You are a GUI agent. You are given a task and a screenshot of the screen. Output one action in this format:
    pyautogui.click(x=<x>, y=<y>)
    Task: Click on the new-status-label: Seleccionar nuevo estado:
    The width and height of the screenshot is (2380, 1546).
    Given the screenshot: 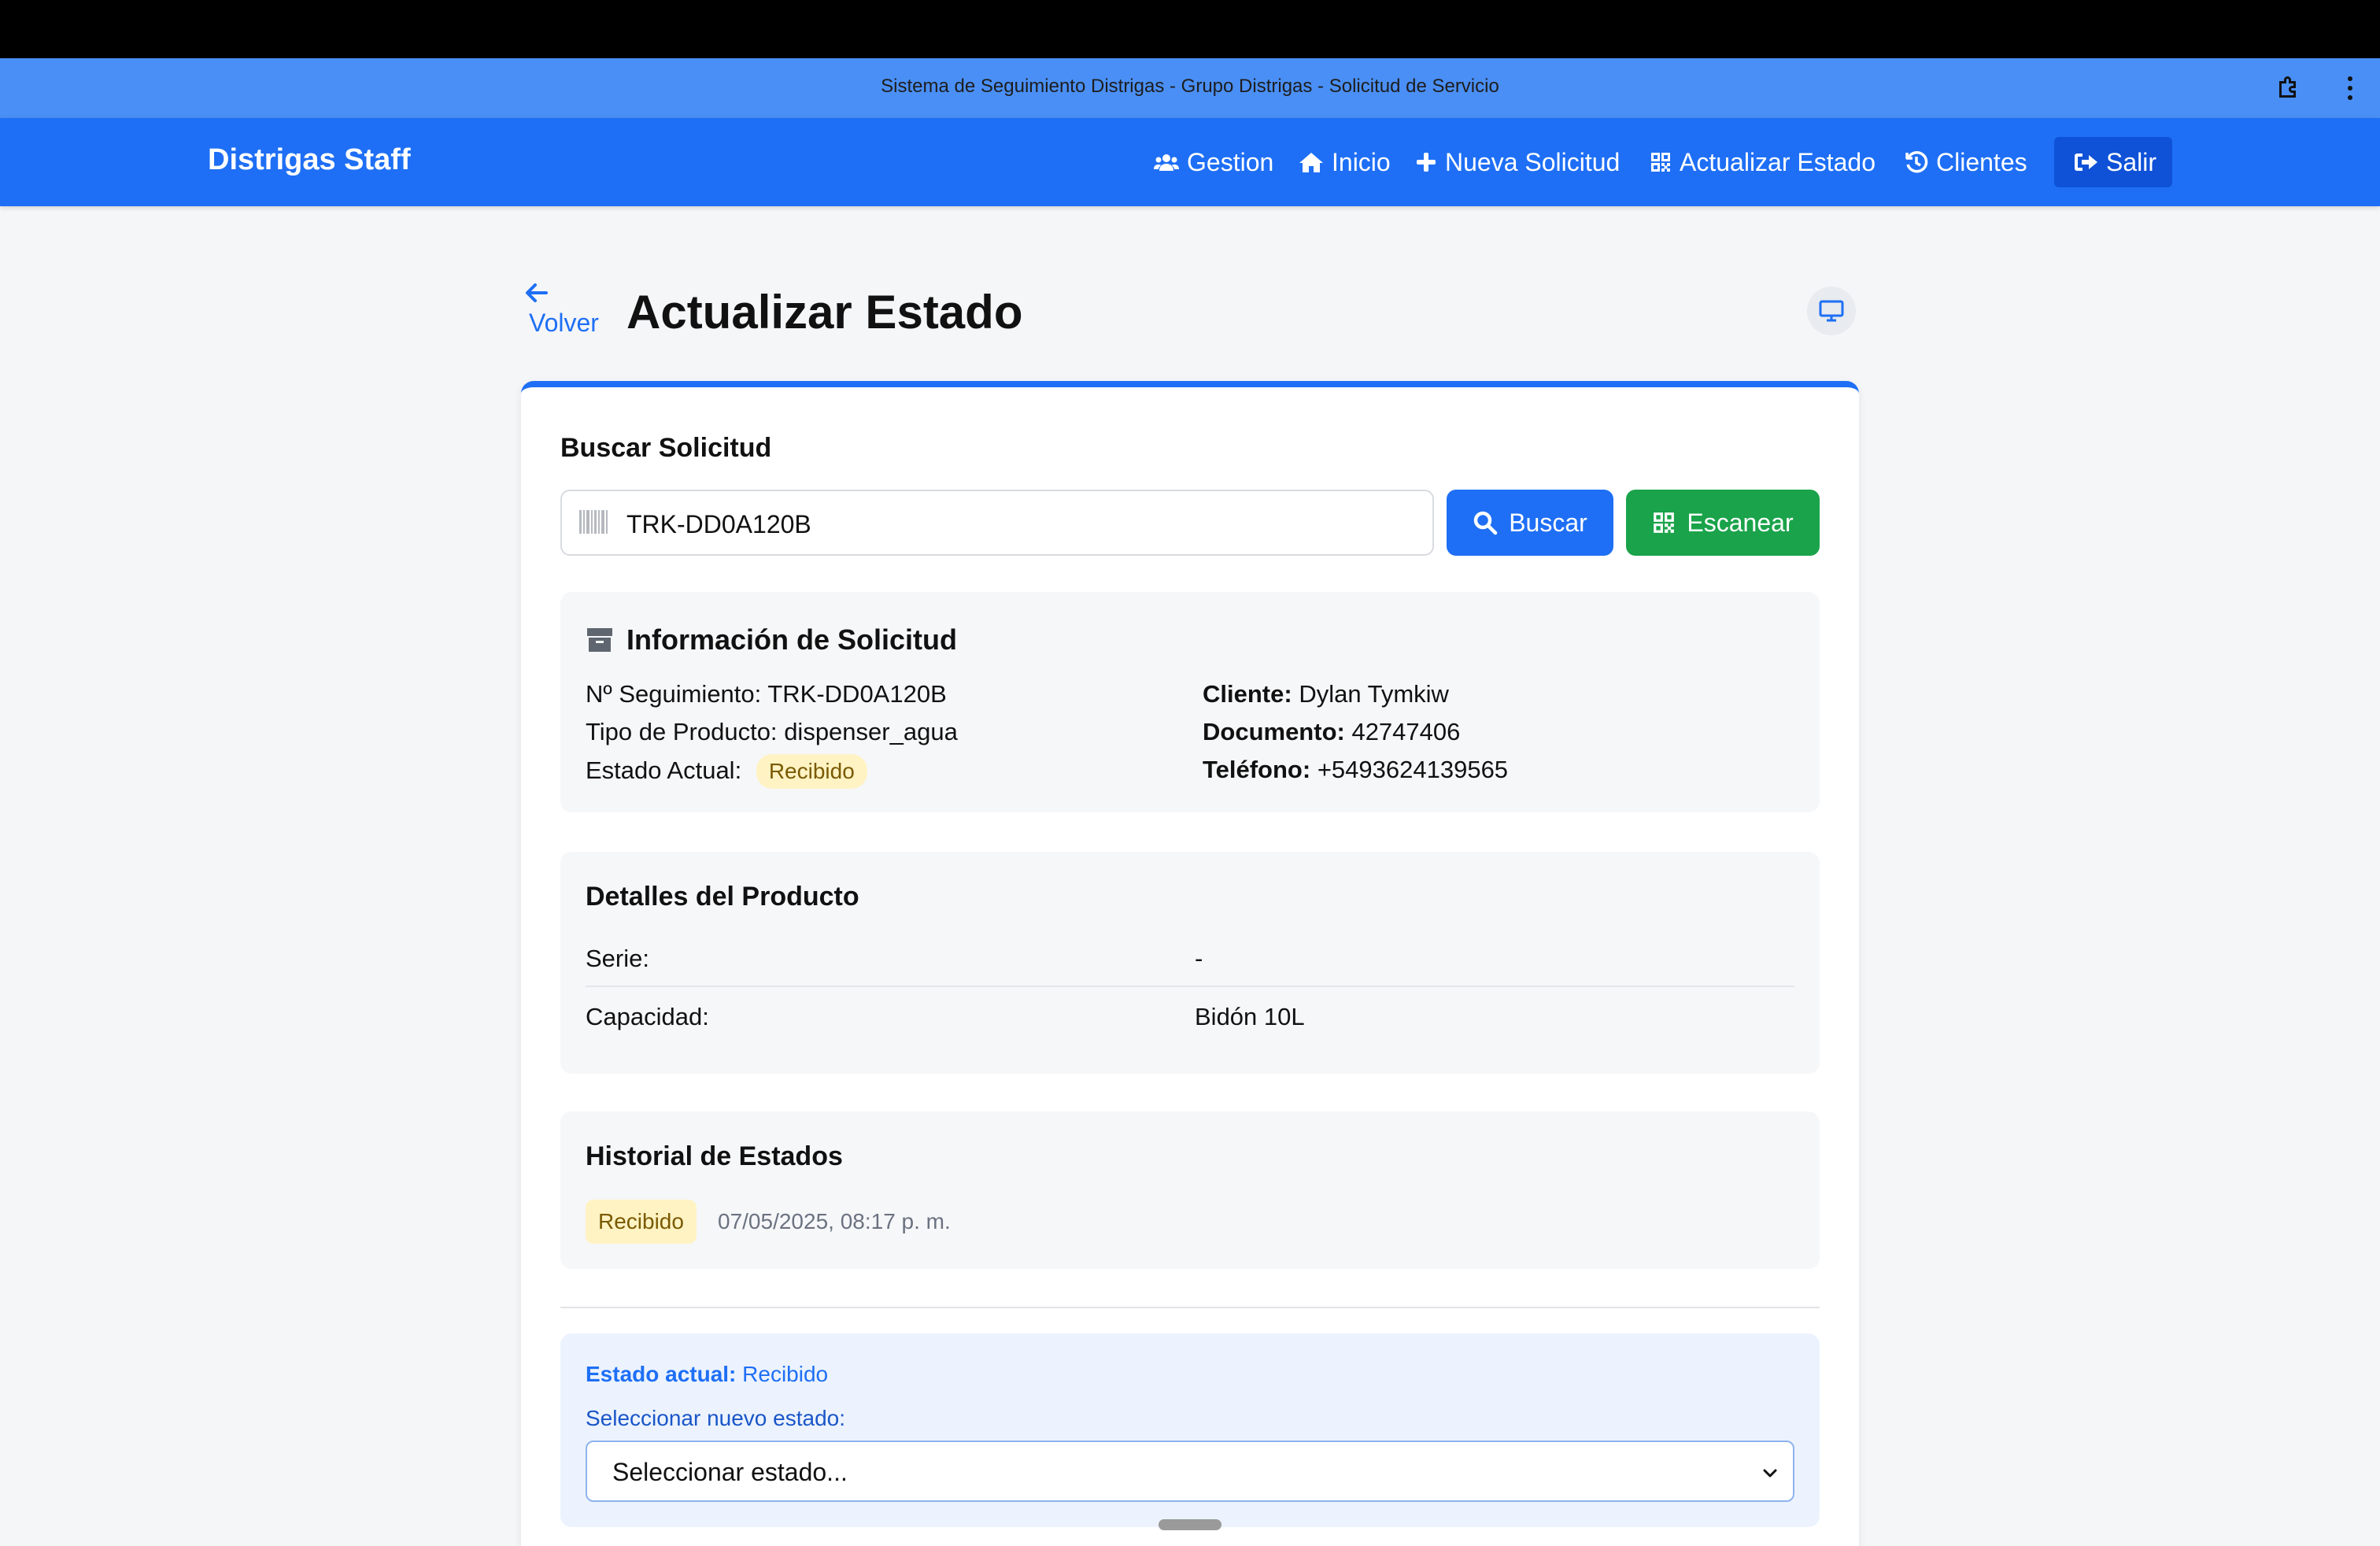 What is the action you would take?
    pyautogui.click(x=715, y=1418)
    